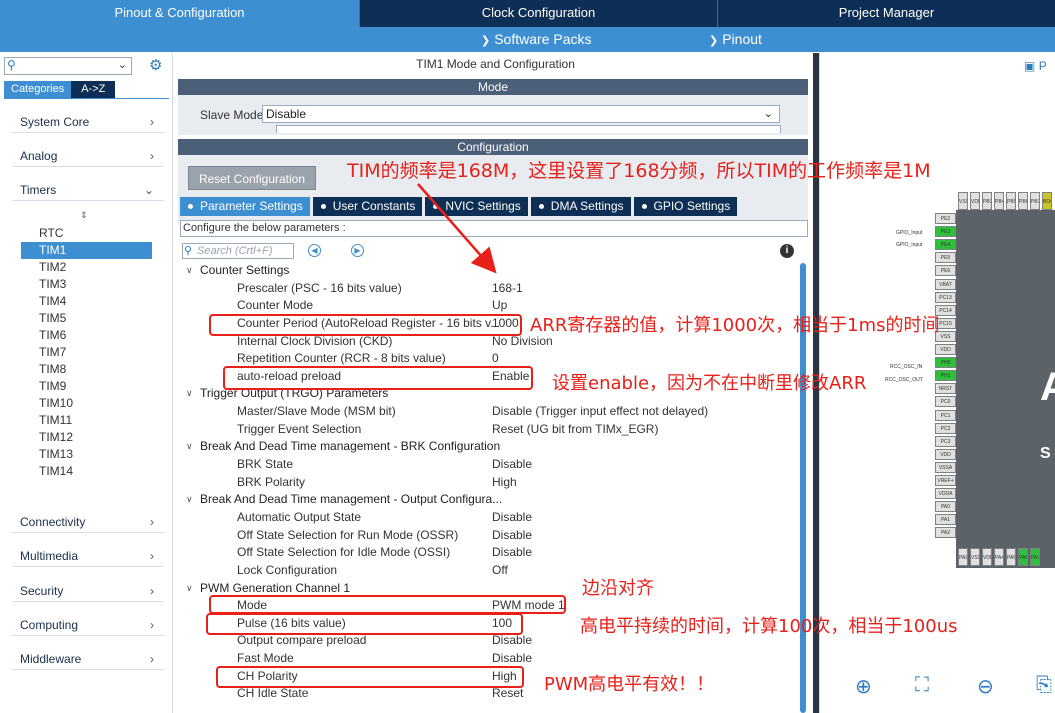 The image size is (1055, 713). I want to click on reset-configuration-button: Reset Configuration, so click(252, 178).